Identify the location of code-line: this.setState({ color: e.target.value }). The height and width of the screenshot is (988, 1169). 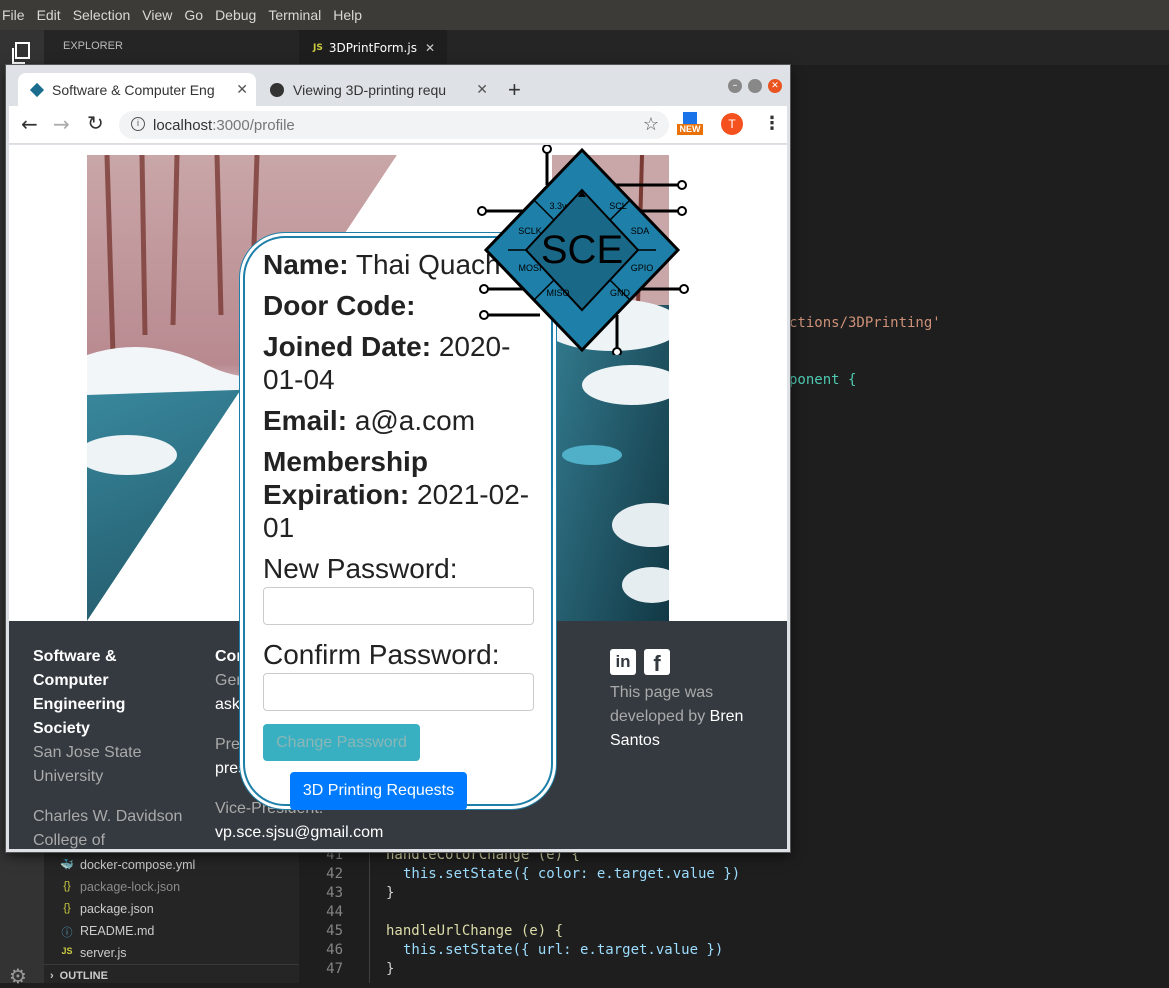
(572, 874).